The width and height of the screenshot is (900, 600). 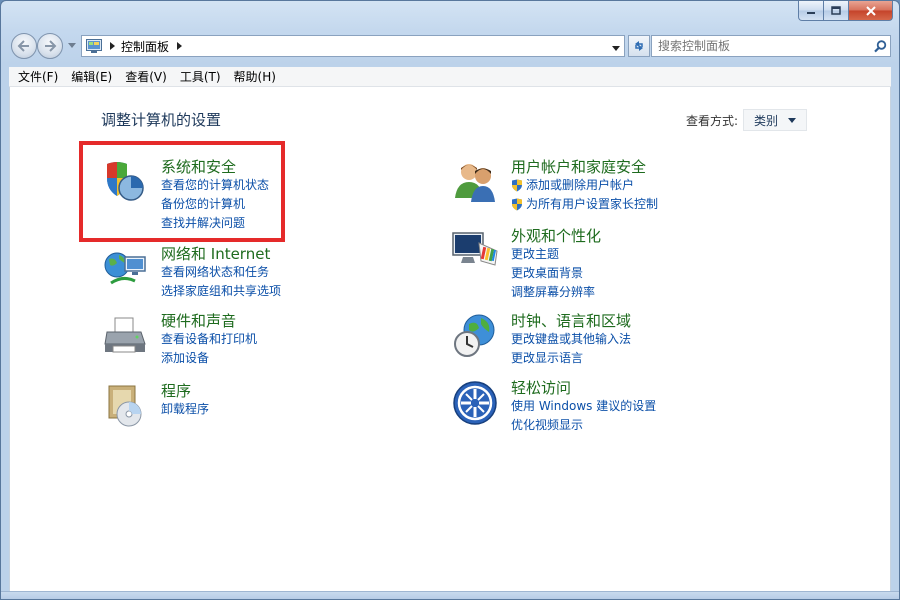 I want to click on close-button, so click(x=871, y=11).